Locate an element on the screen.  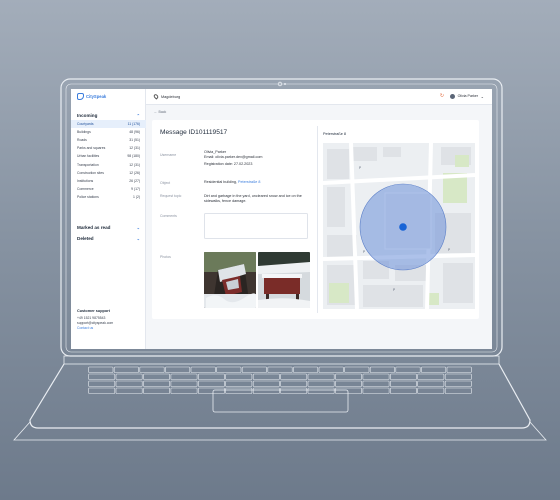
photo-snow-bench is located at coordinates (284, 280).